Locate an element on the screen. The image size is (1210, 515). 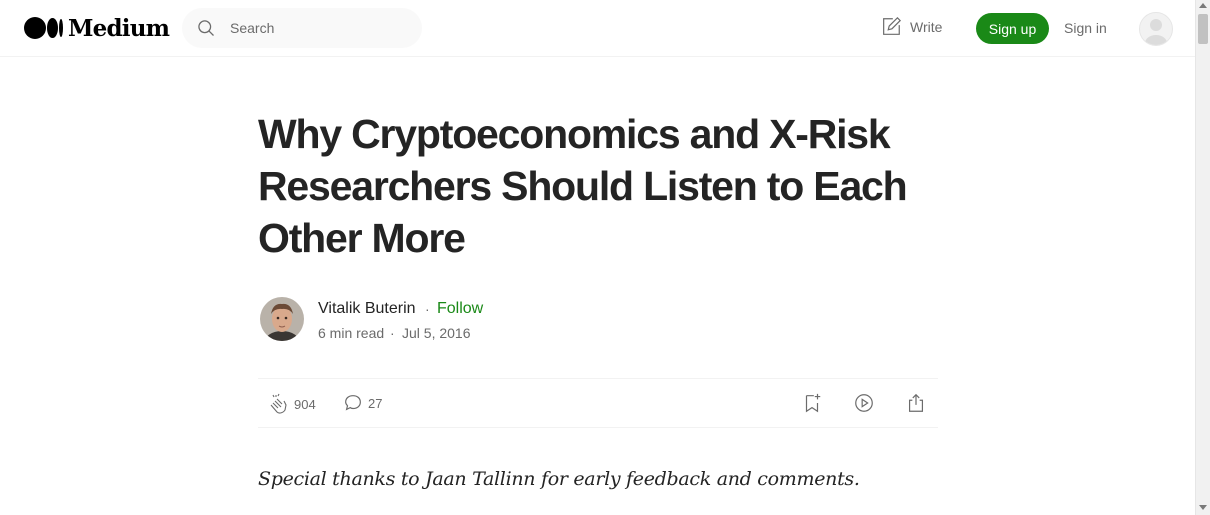
bookmark-icon is located at coordinates (813, 403).